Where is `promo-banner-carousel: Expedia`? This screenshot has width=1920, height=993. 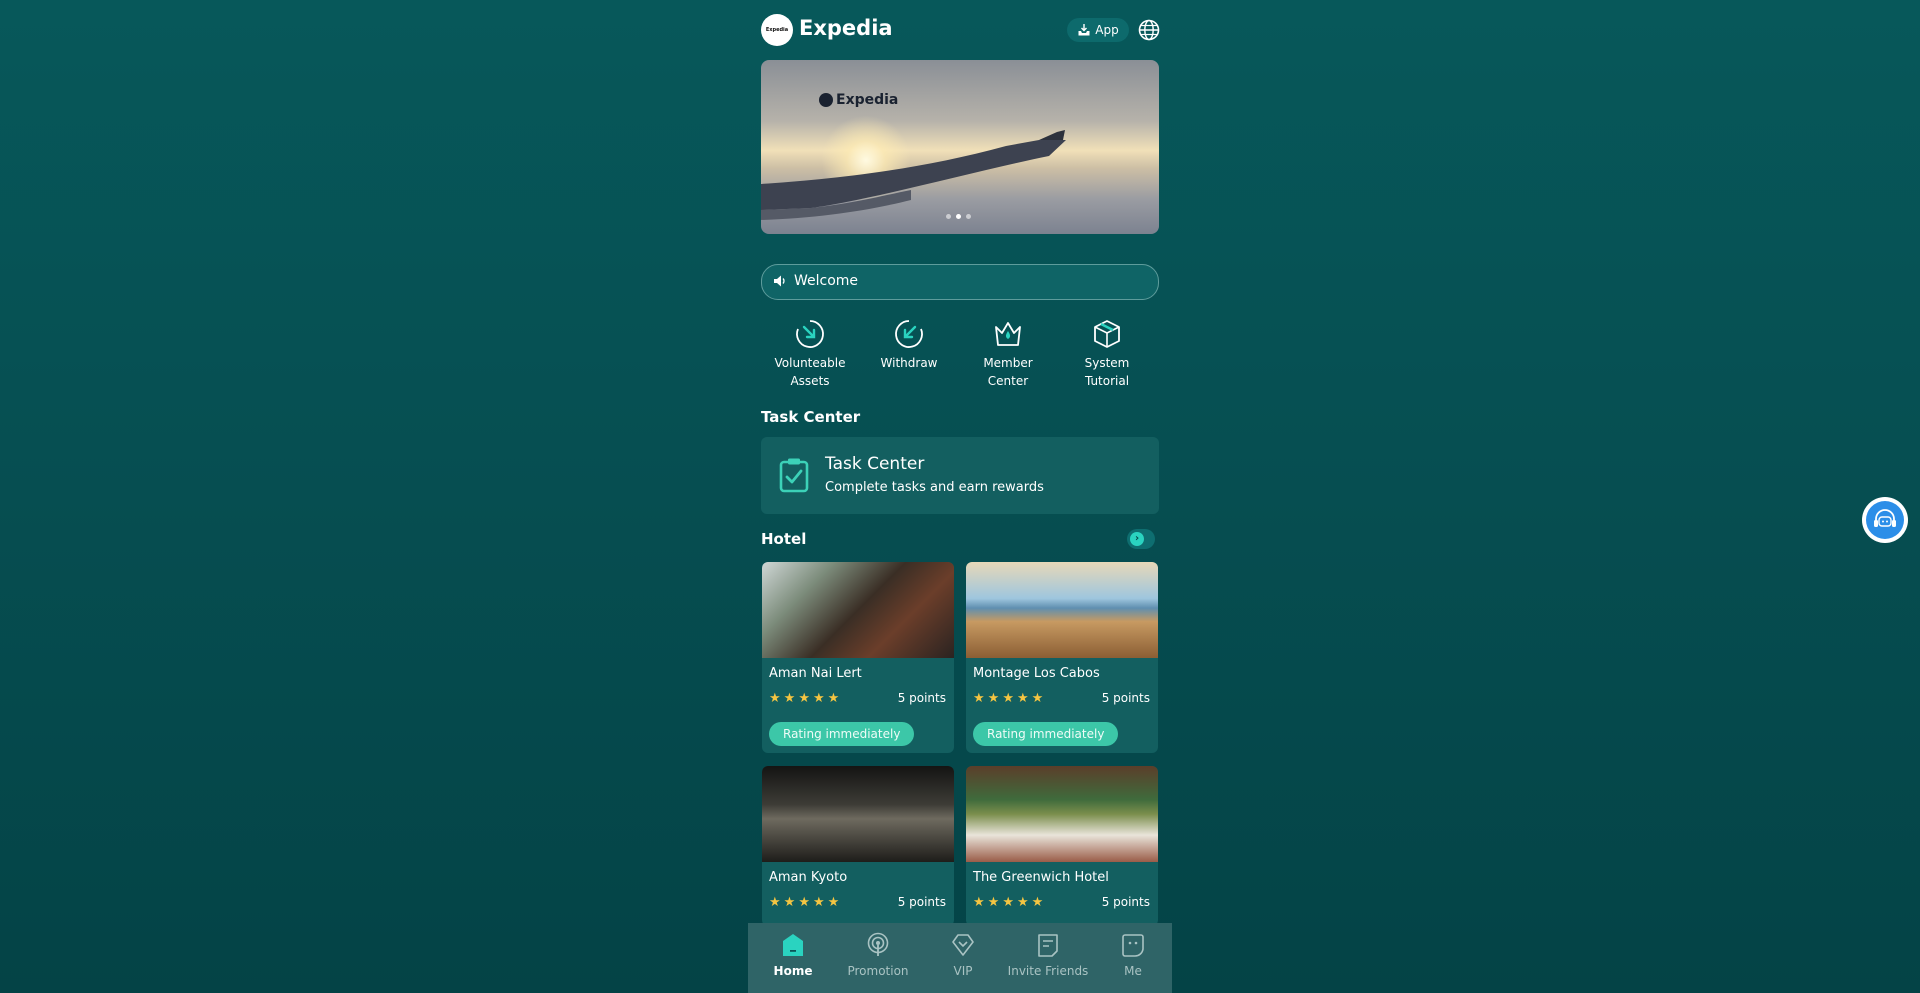
promo-banner-carousel: Expedia is located at coordinates (960, 147).